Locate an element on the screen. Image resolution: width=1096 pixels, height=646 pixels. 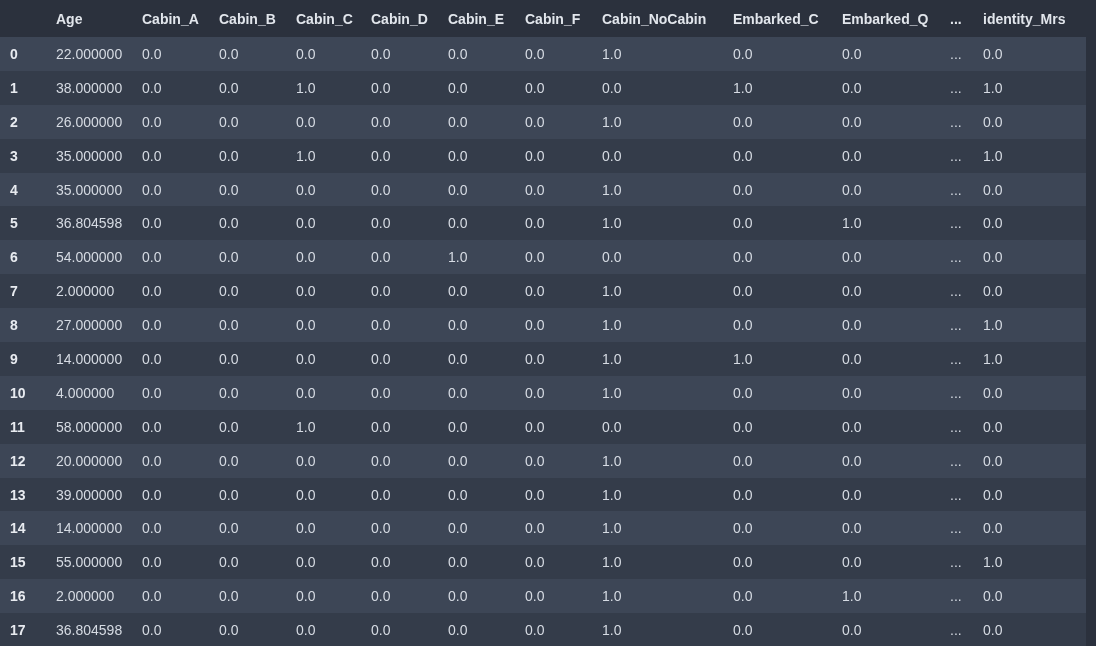
row-index: 12 is located at coordinates (23, 460).